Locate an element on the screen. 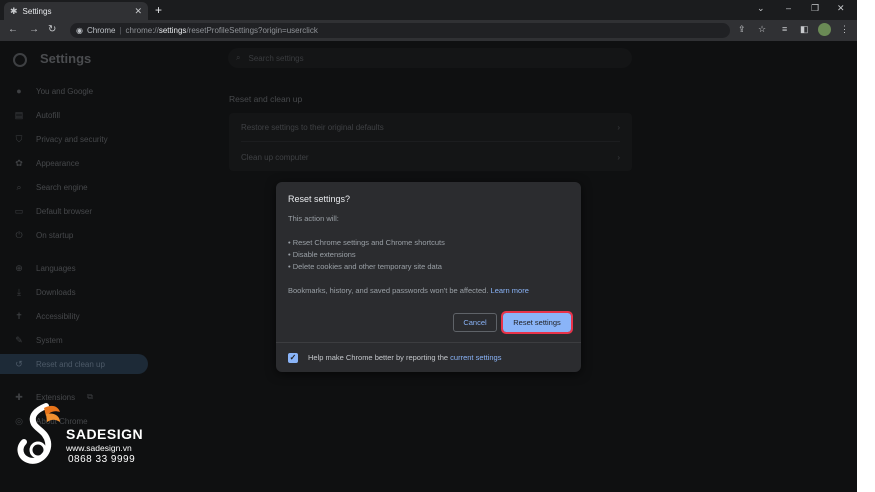  clean-up-computer-row: Clean up computer › is located at coordinates (430, 157).